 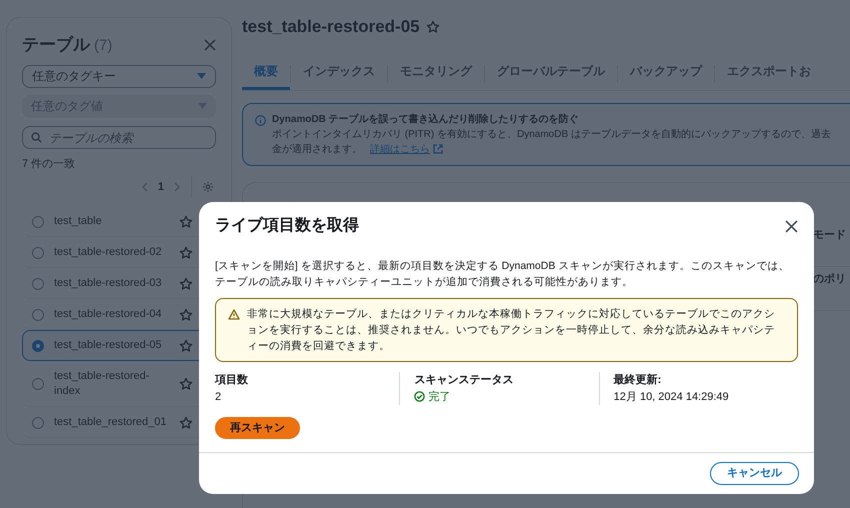 What do you see at coordinates (464, 380) in the screenshot?
I see `stat-label: スキャンステータス` at bounding box center [464, 380].